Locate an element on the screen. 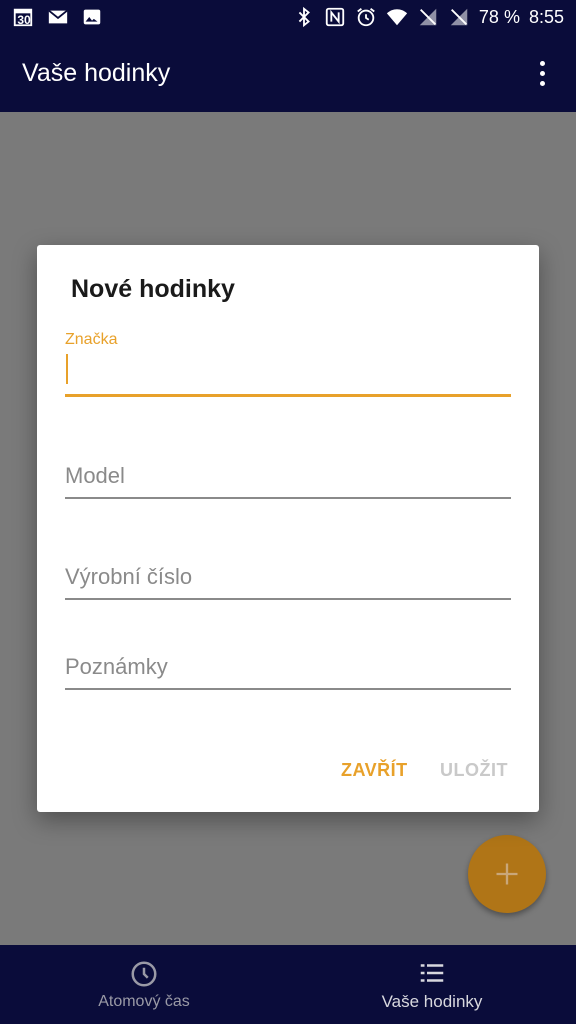  app-title: Vaše hodinky is located at coordinates (96, 72).